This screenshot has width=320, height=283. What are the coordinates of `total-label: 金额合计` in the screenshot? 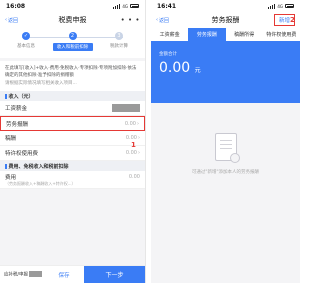 It's located at (168, 54).